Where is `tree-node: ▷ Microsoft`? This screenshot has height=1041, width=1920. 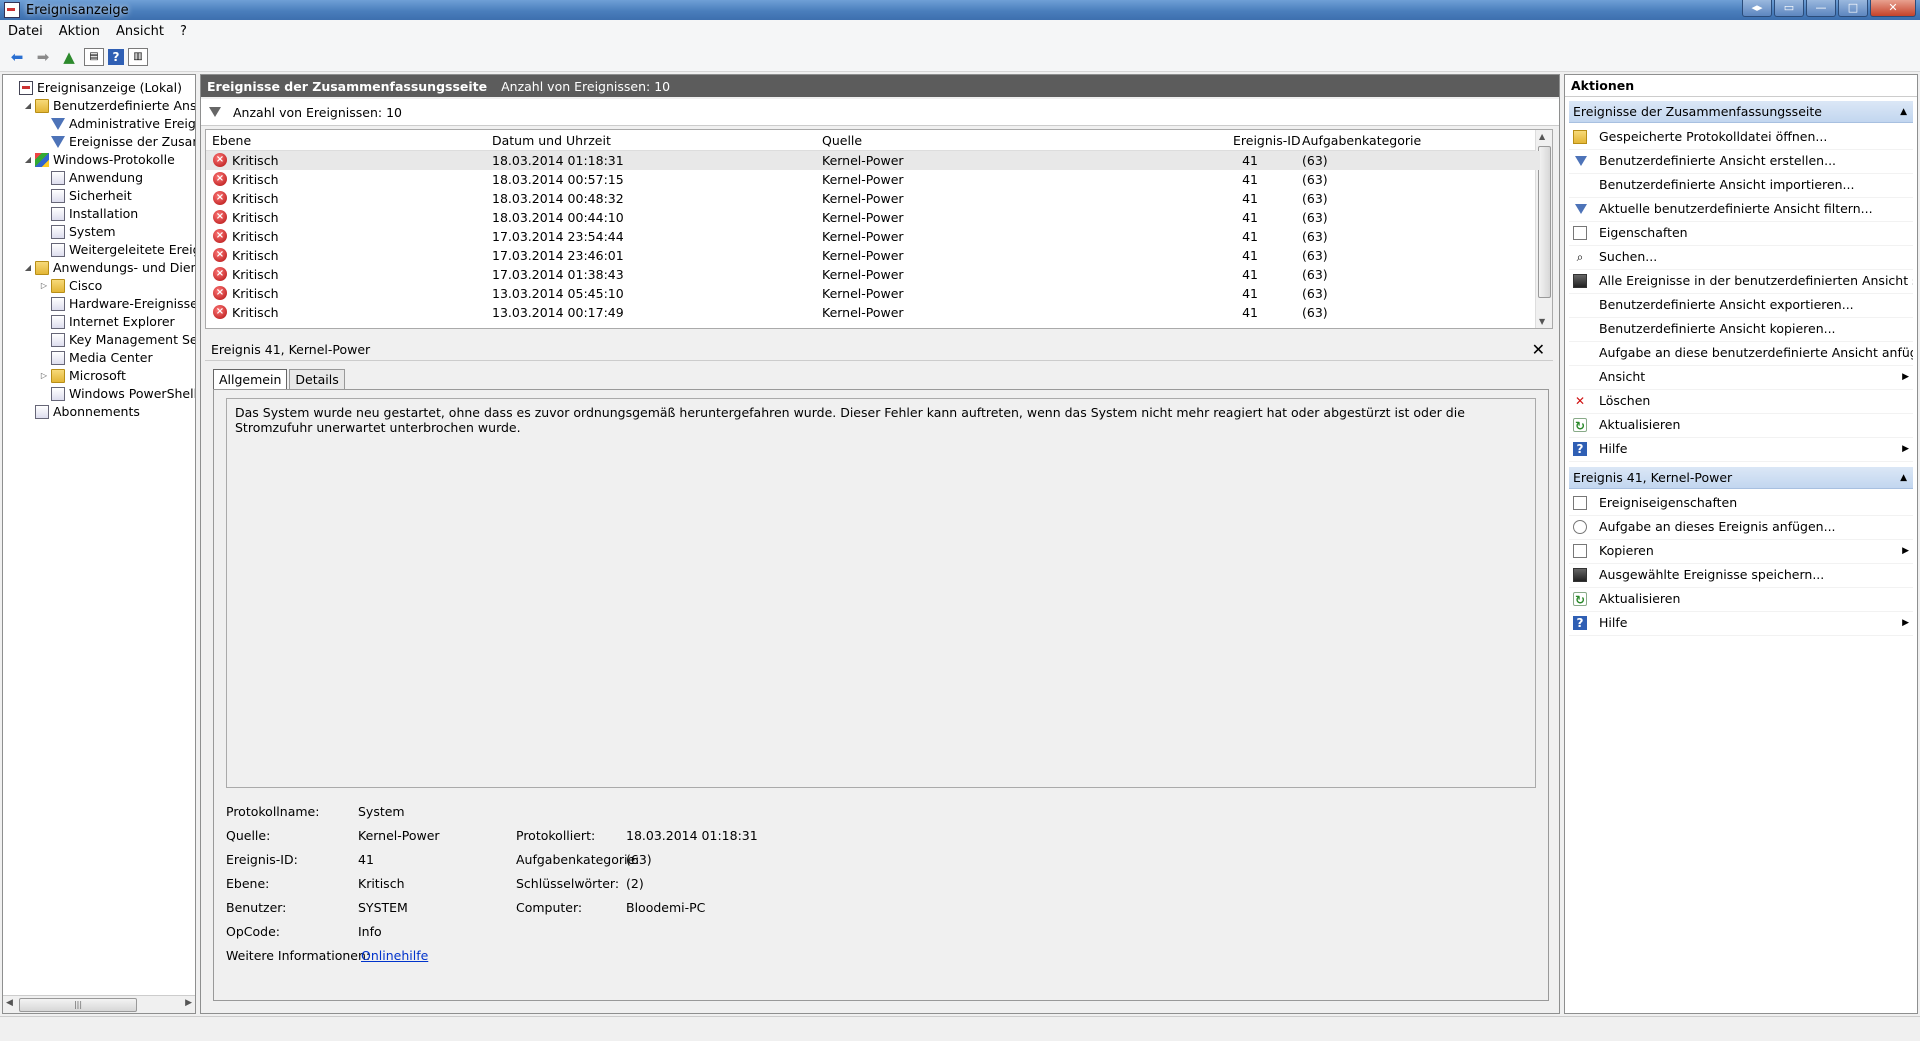 tree-node: ▷ Microsoft is located at coordinates (82, 376).